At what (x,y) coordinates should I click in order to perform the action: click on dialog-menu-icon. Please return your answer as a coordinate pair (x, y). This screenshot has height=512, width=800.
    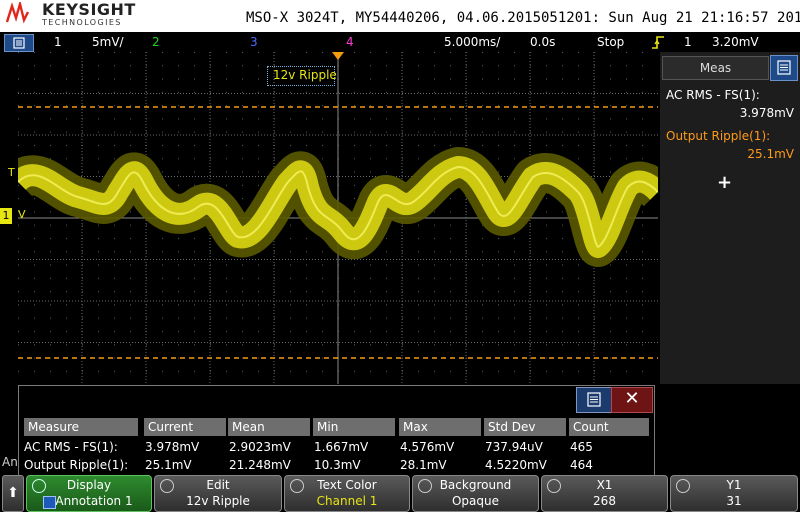
    Looking at the image, I should click on (594, 400).